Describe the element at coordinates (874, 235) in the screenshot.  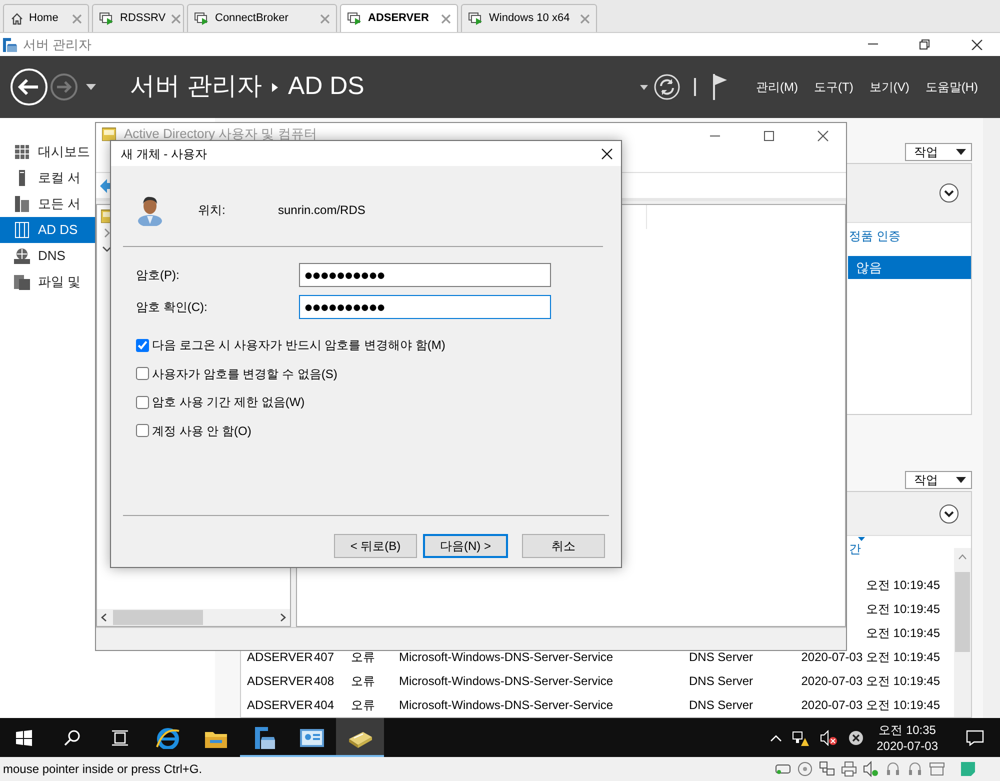
I see `column-header: 정품 인증` at that location.